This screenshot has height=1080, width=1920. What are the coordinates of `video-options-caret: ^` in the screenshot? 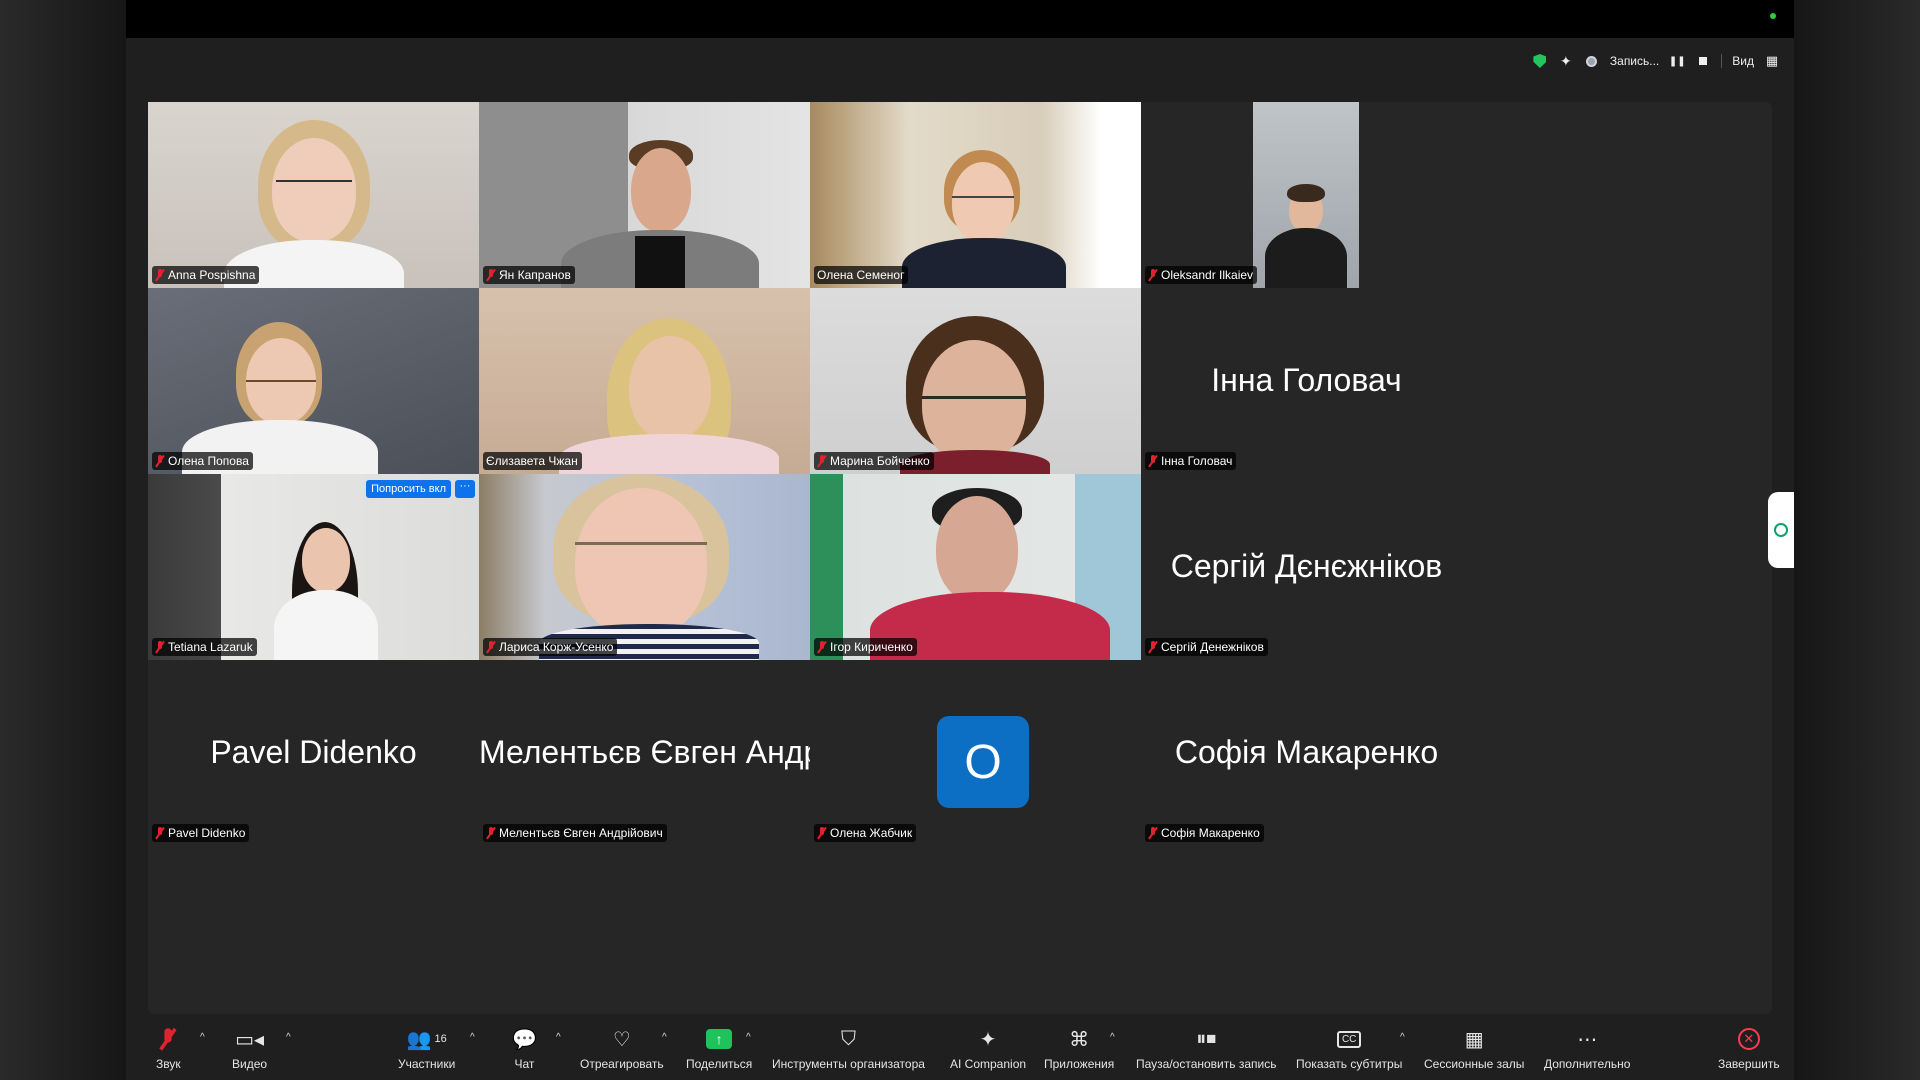 It's located at (288, 1037).